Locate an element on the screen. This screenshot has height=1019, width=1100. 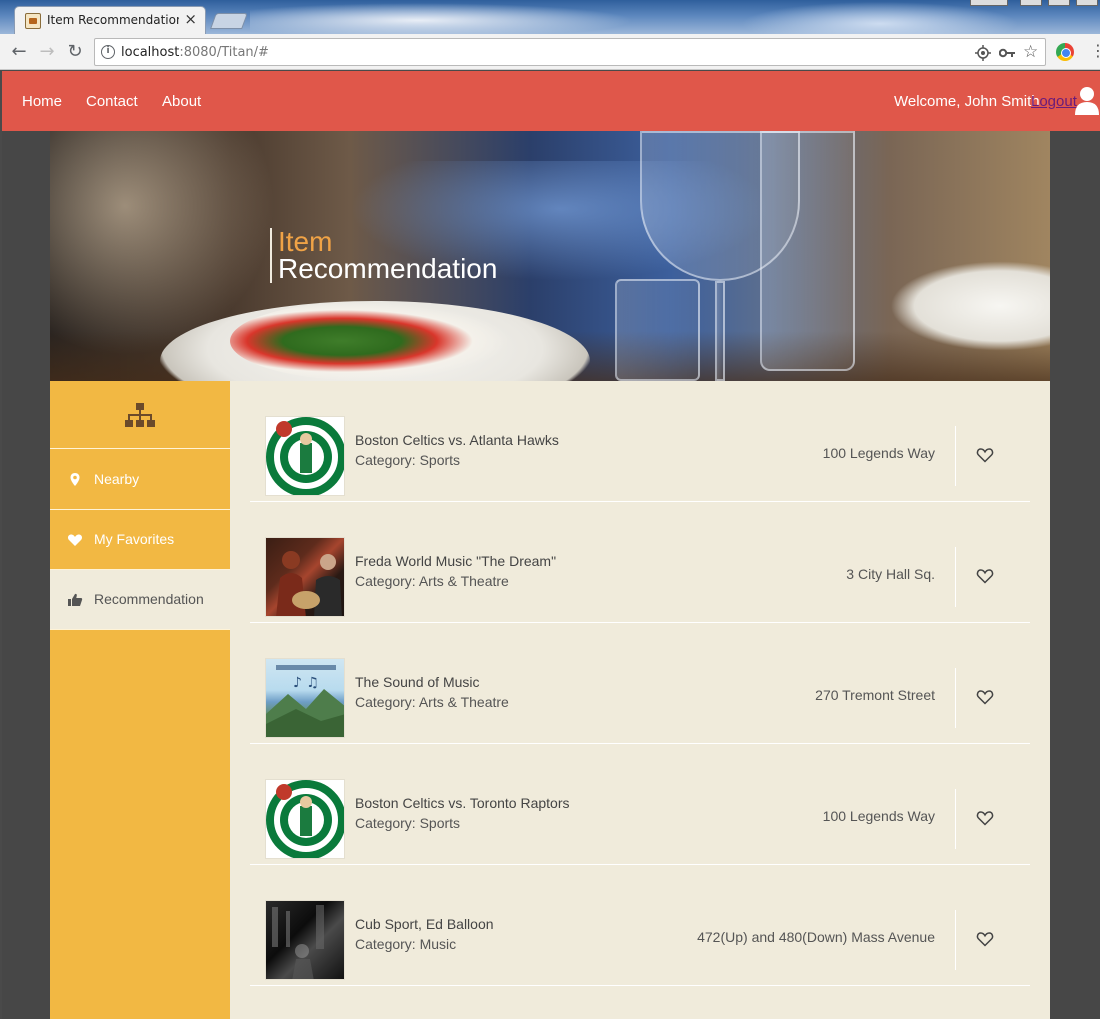
item-address: 270 Tremont Street is located at coordinates (875, 695).